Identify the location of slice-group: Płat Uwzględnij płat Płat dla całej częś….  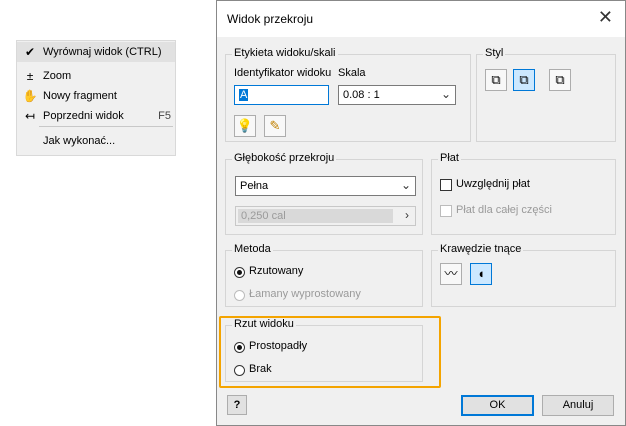
(523, 193).